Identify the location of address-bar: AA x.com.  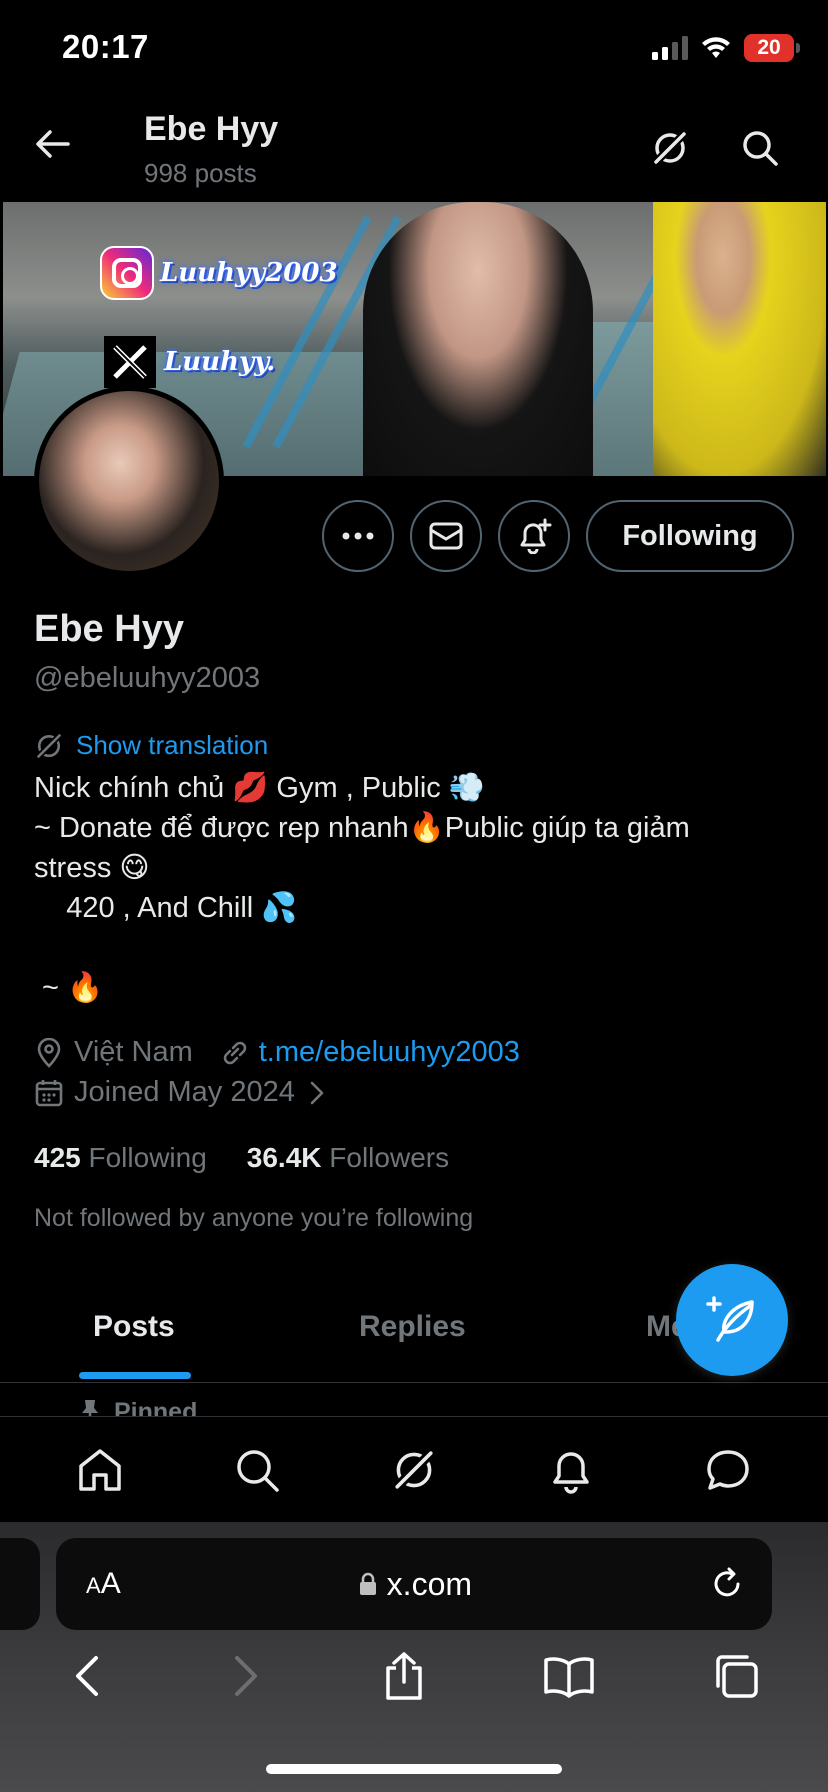
(414, 1584).